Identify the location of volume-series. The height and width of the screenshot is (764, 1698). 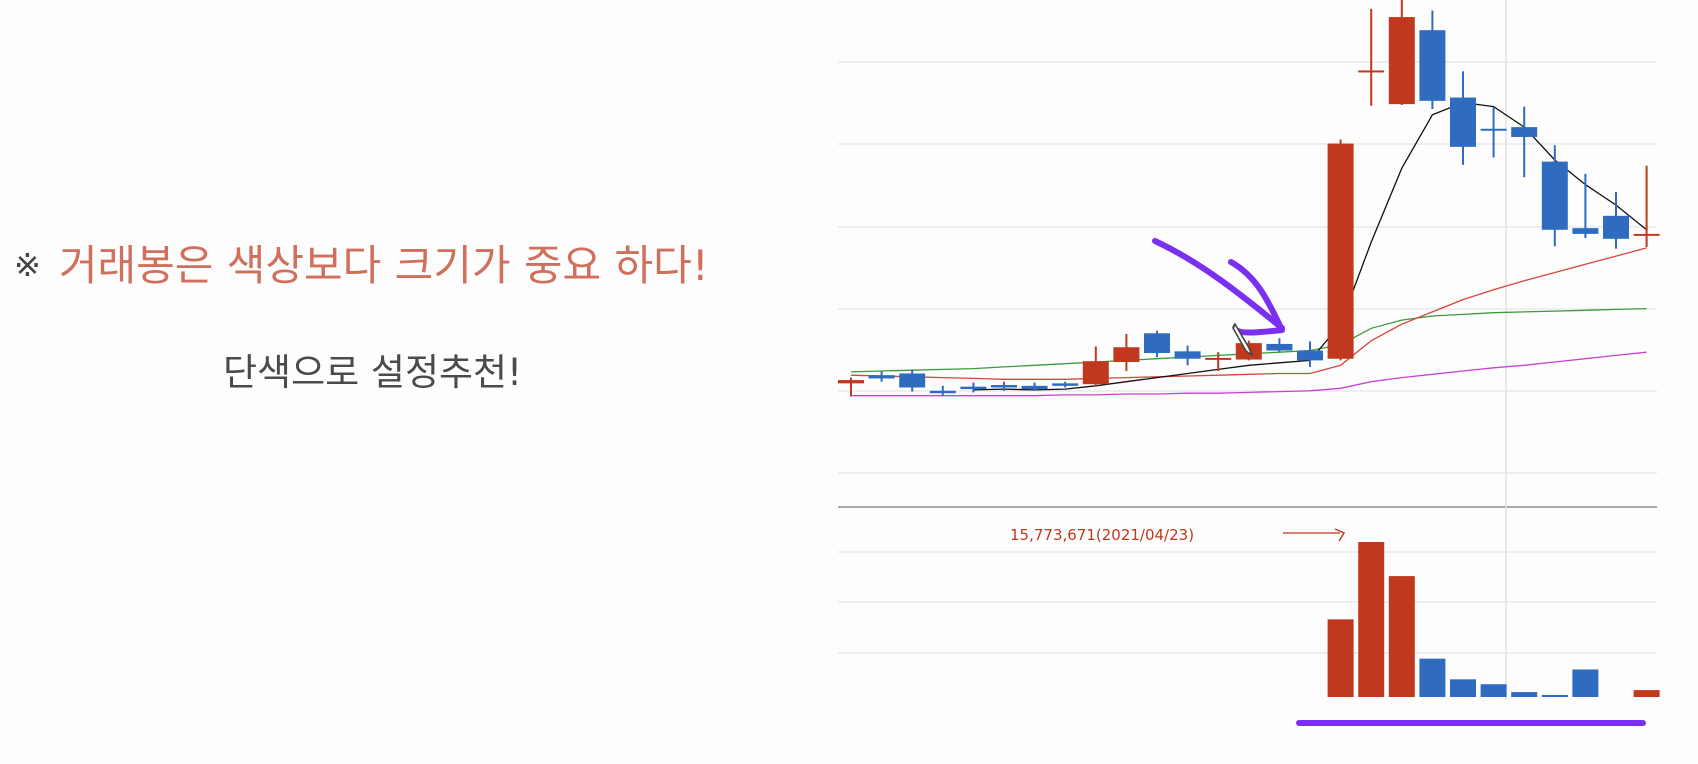
(1493, 619).